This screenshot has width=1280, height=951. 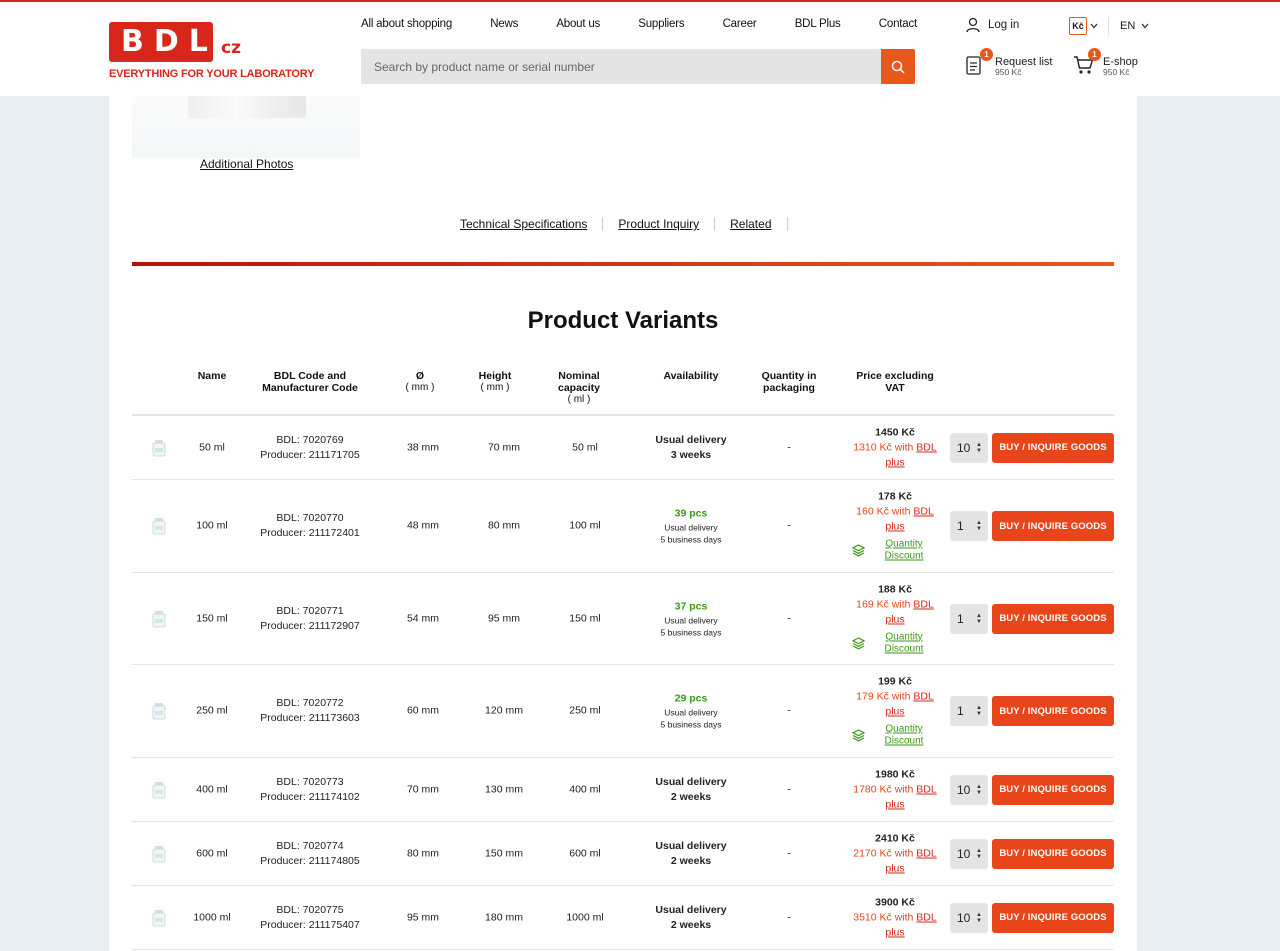 What do you see at coordinates (585, 853) in the screenshot?
I see `variant-capacity: 600 ml` at bounding box center [585, 853].